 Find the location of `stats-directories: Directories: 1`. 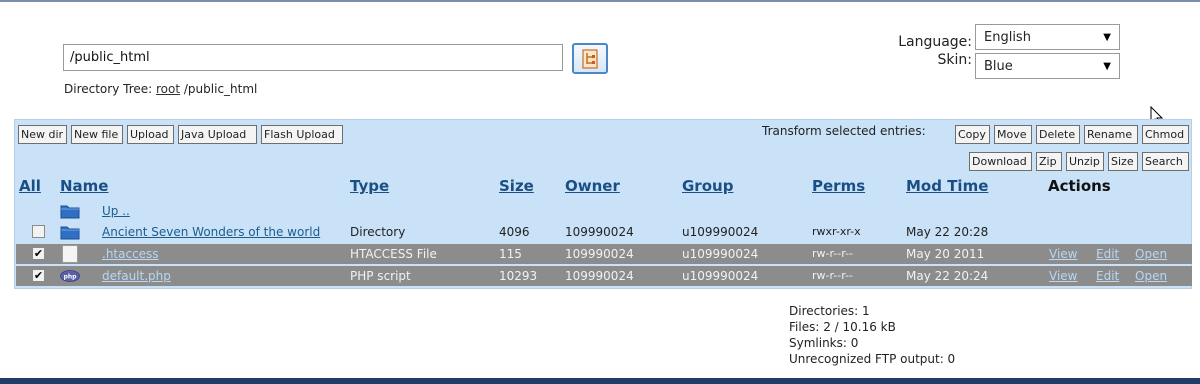

stats-directories: Directories: 1 is located at coordinates (829, 311).